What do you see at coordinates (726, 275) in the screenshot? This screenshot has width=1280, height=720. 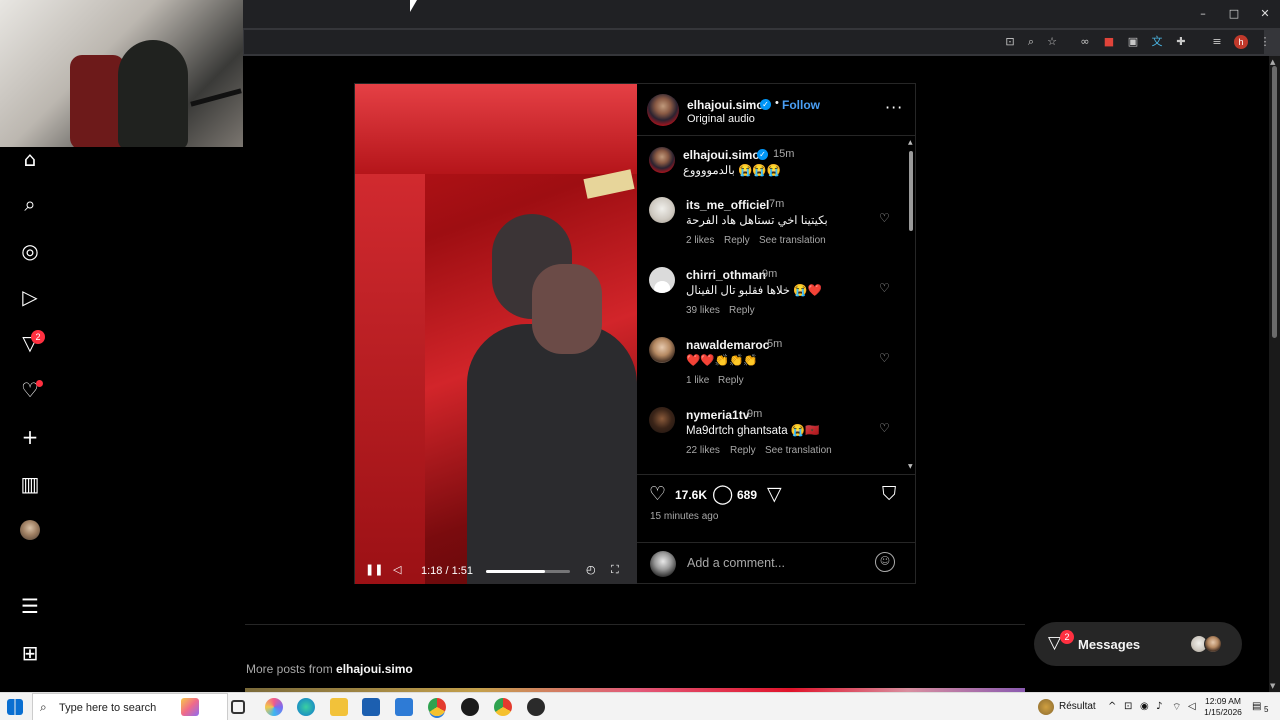 I see `comment-username: chirri_othman` at bounding box center [726, 275].